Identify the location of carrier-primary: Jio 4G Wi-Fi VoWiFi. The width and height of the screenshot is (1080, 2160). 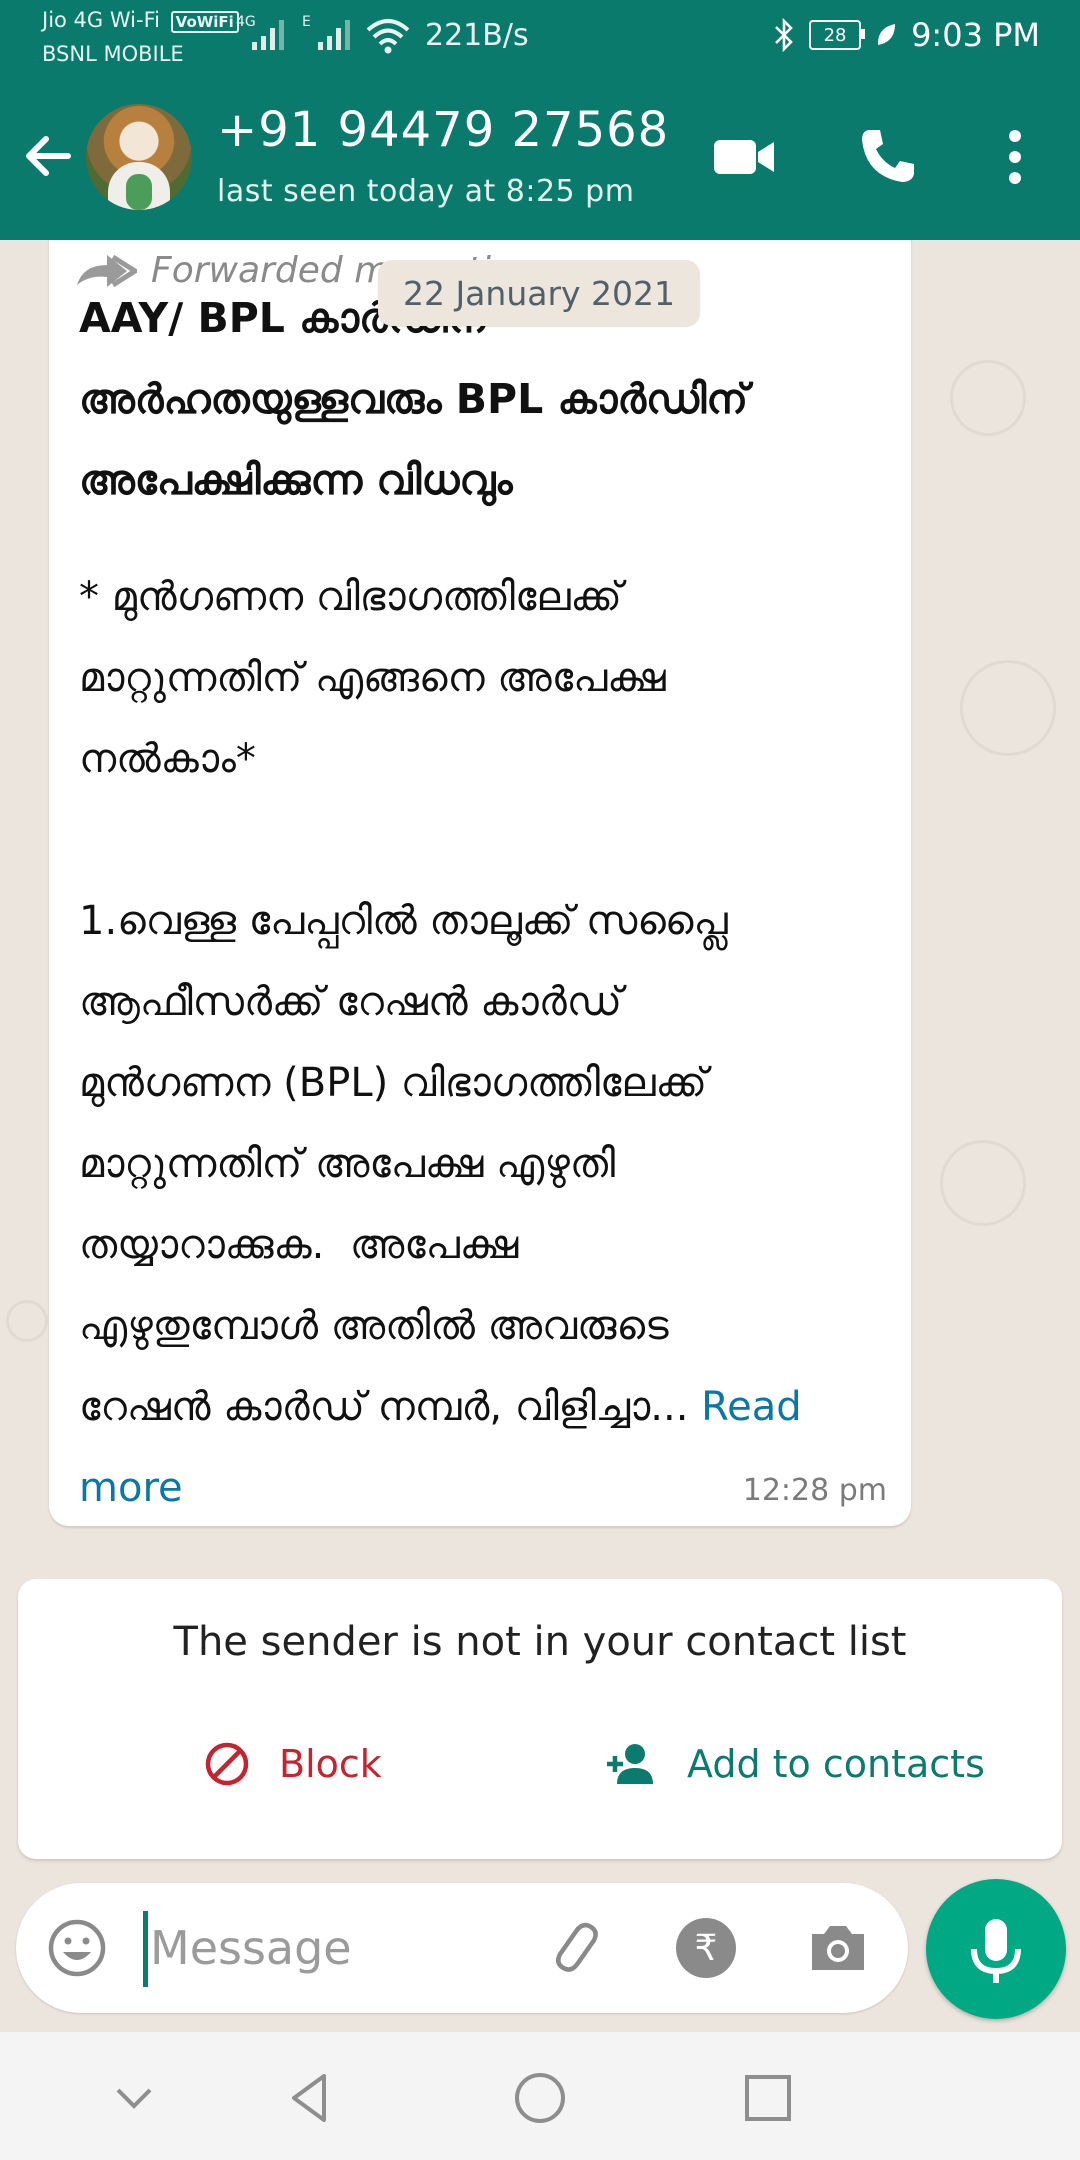
(140, 20).